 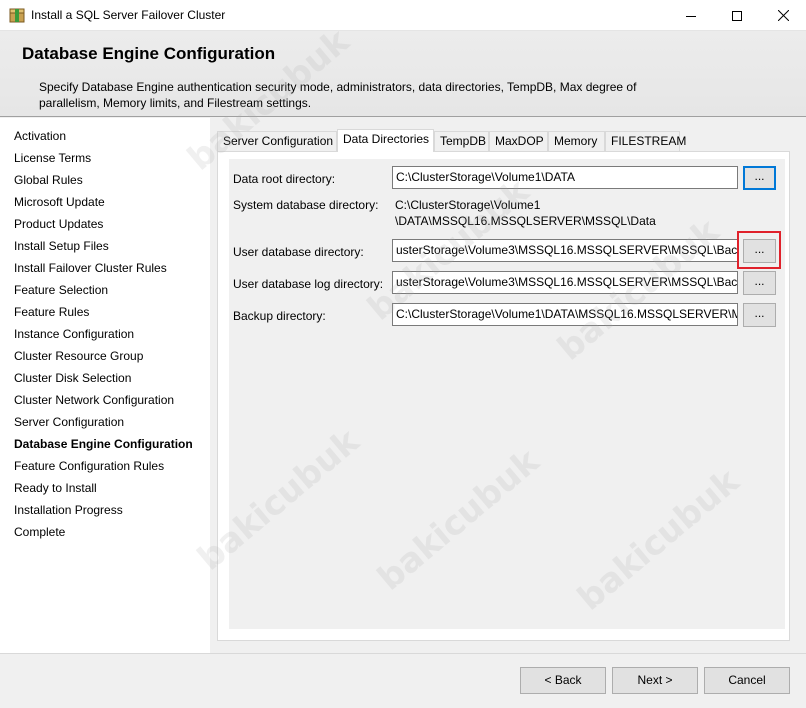 What do you see at coordinates (69, 422) in the screenshot?
I see `step-server-configuration: Server Configuration` at bounding box center [69, 422].